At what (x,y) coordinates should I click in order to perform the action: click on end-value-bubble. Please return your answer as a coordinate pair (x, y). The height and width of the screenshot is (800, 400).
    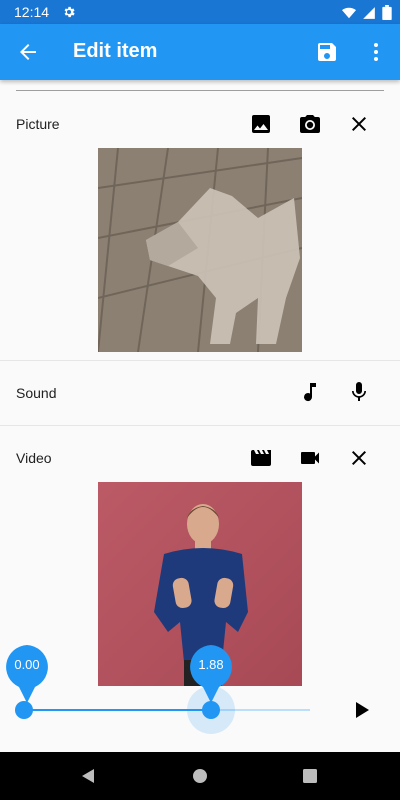
    Looking at the image, I should click on (211, 674).